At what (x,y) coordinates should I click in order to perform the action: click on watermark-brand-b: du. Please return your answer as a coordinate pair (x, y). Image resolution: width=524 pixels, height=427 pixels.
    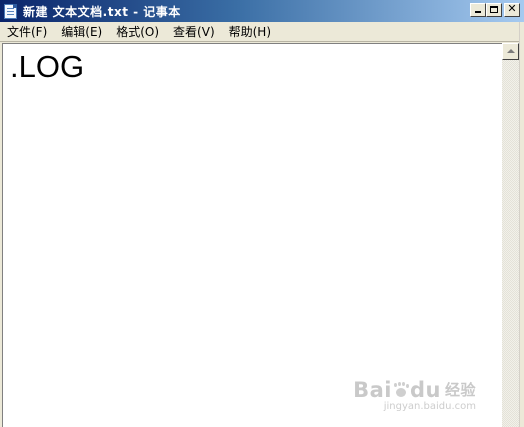
    Looking at the image, I should click on (425, 390).